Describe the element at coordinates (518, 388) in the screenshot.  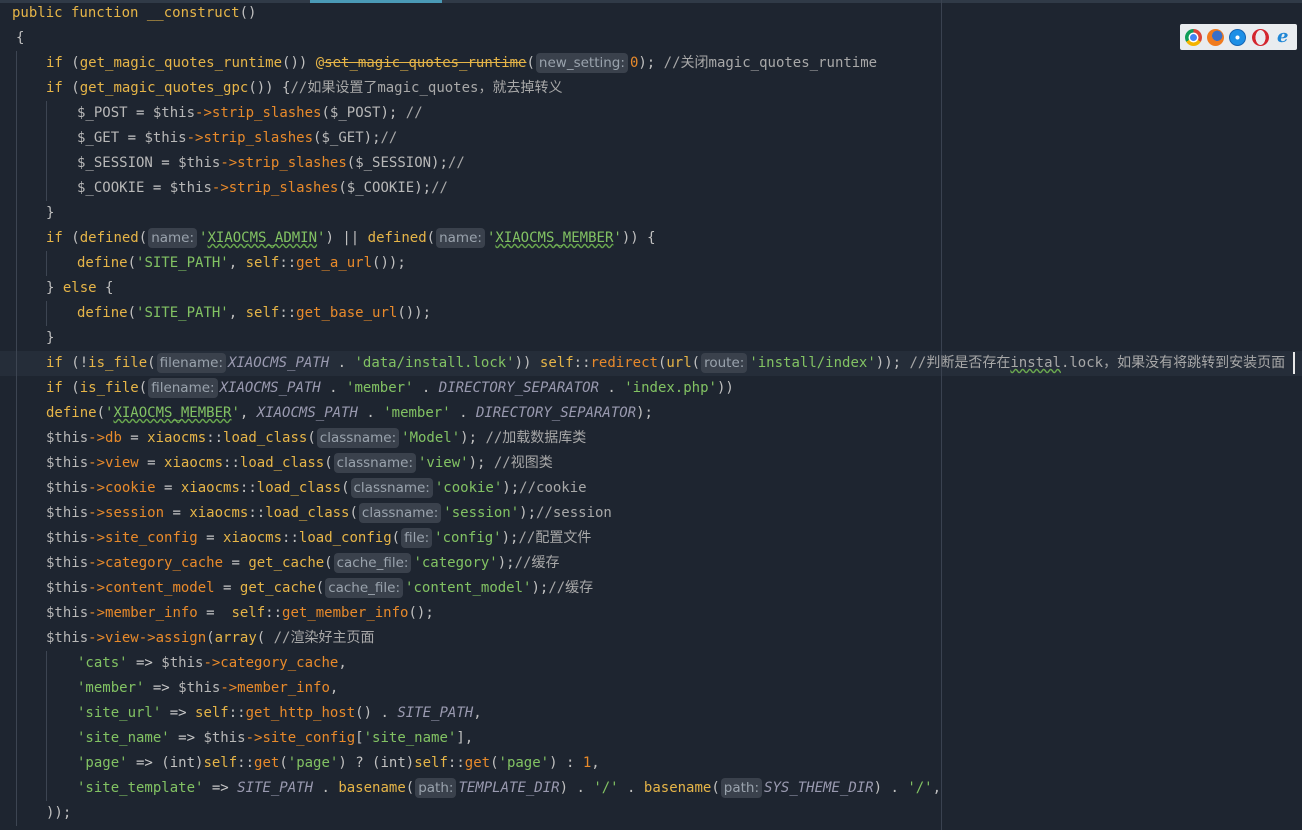
I see `code-token: DIRECTORY_SEPARATOR` at that location.